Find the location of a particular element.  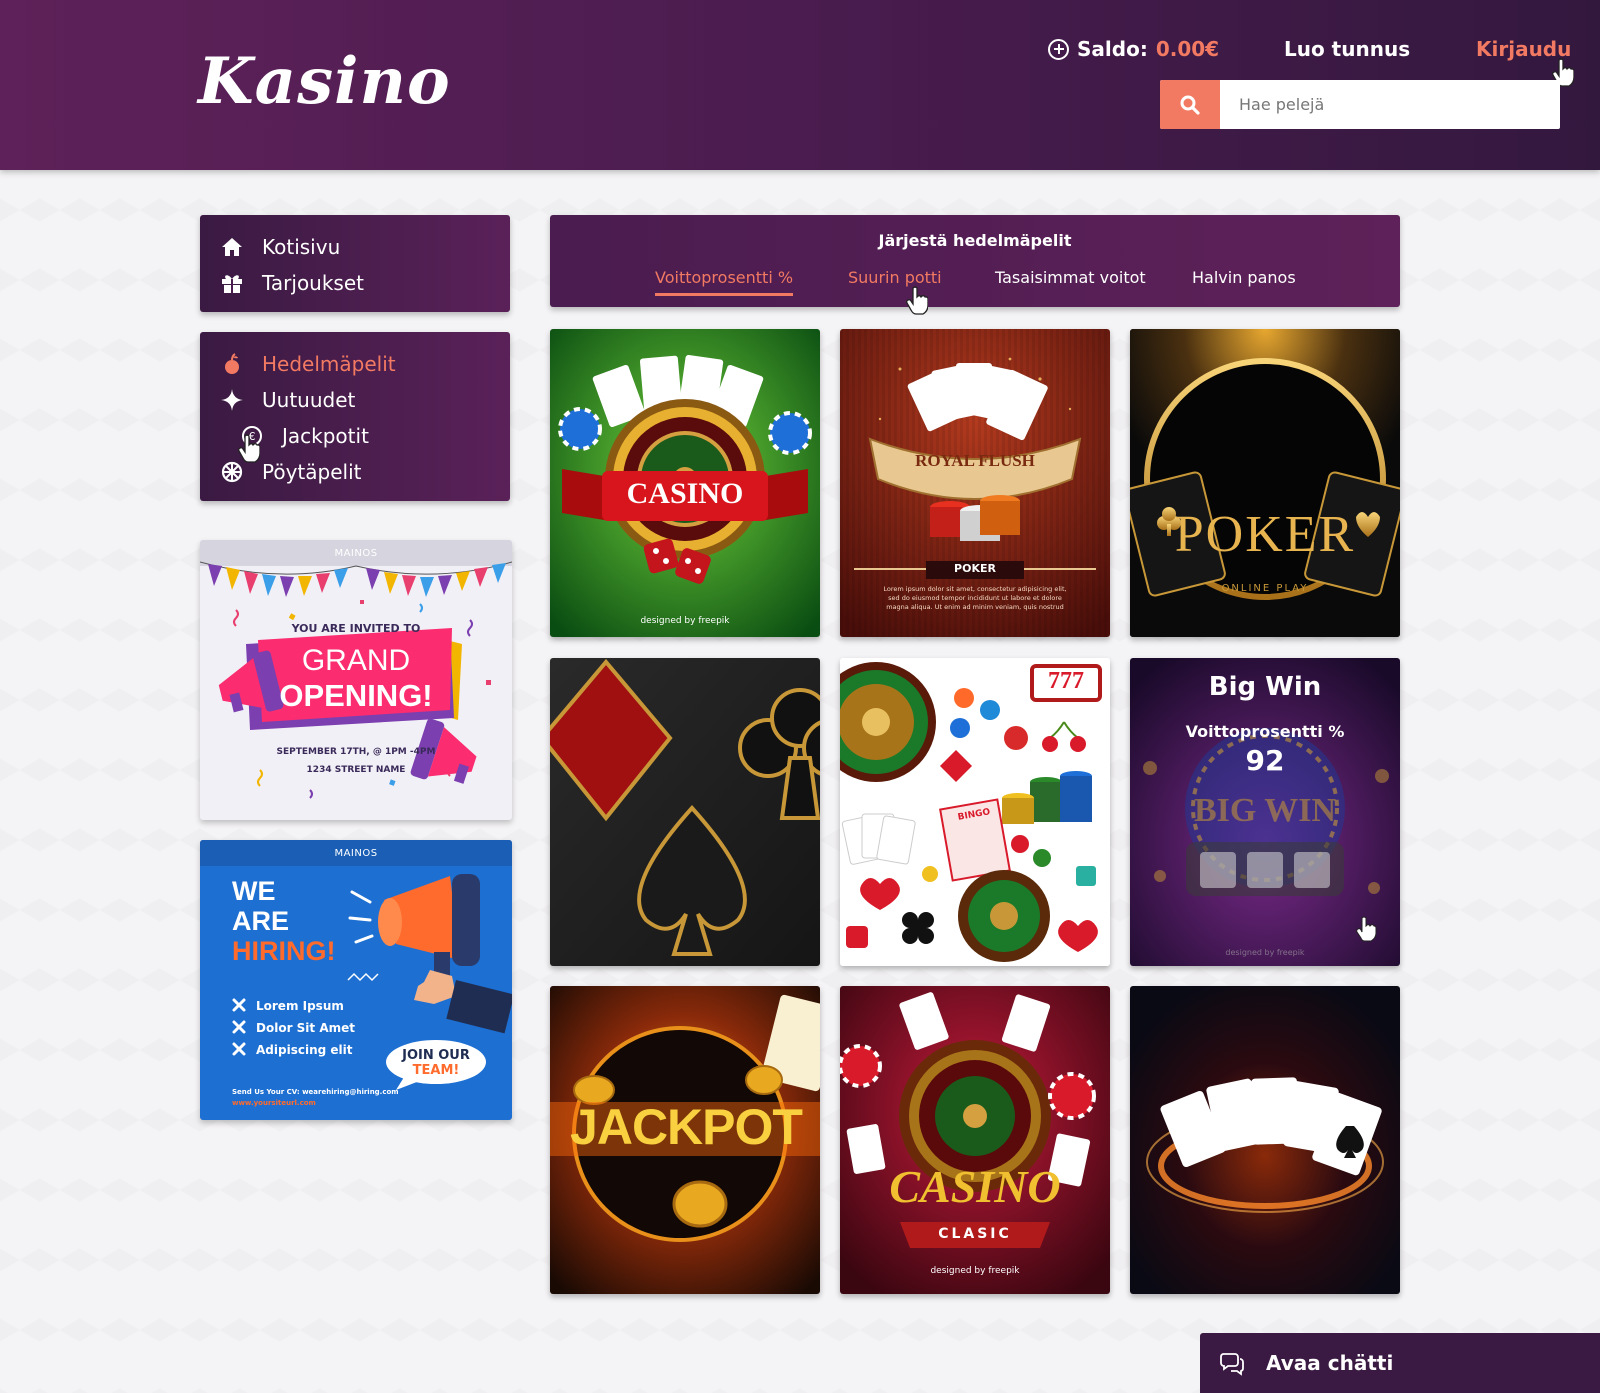

game-subtitle: POKER is located at coordinates (975, 568).